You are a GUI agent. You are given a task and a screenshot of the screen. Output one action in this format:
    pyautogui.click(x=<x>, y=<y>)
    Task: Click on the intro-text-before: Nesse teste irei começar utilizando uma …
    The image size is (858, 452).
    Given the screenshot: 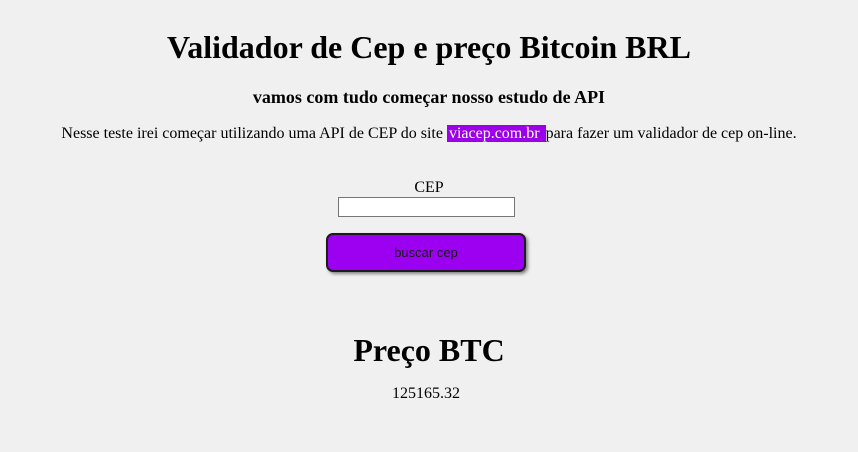 What is the action you would take?
    pyautogui.click(x=254, y=133)
    